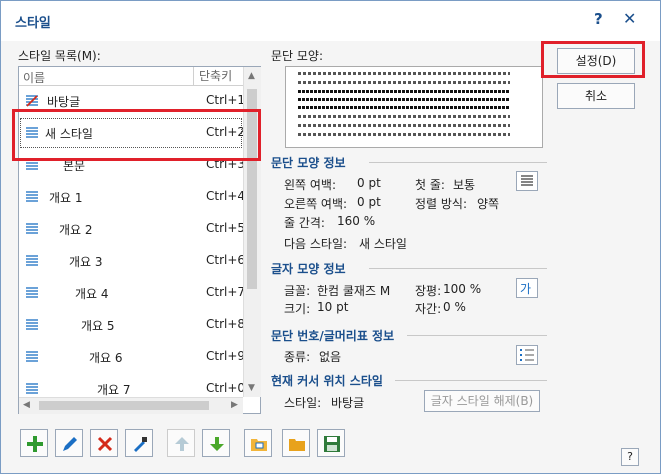 The image size is (663, 476). Describe the element at coordinates (226, 292) in the screenshot. I see `list-item-shortcut: Ctrl+7` at that location.